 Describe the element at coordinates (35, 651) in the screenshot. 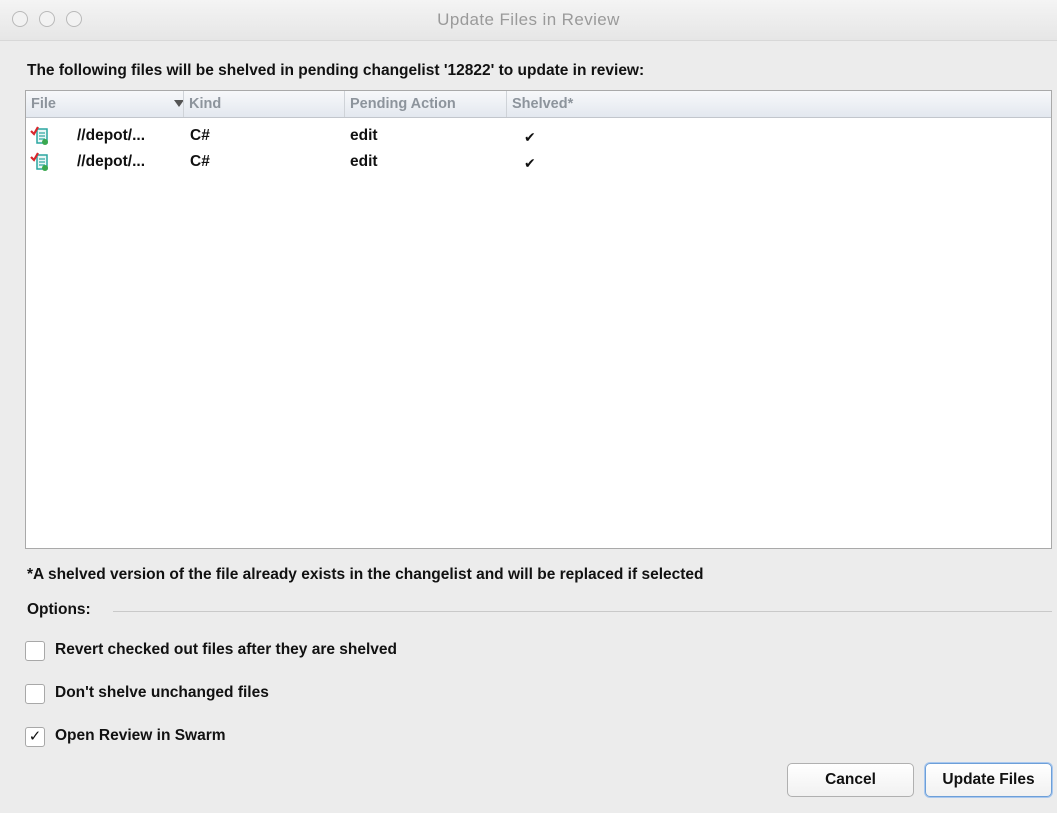

I see `revert-files-checkbox` at that location.